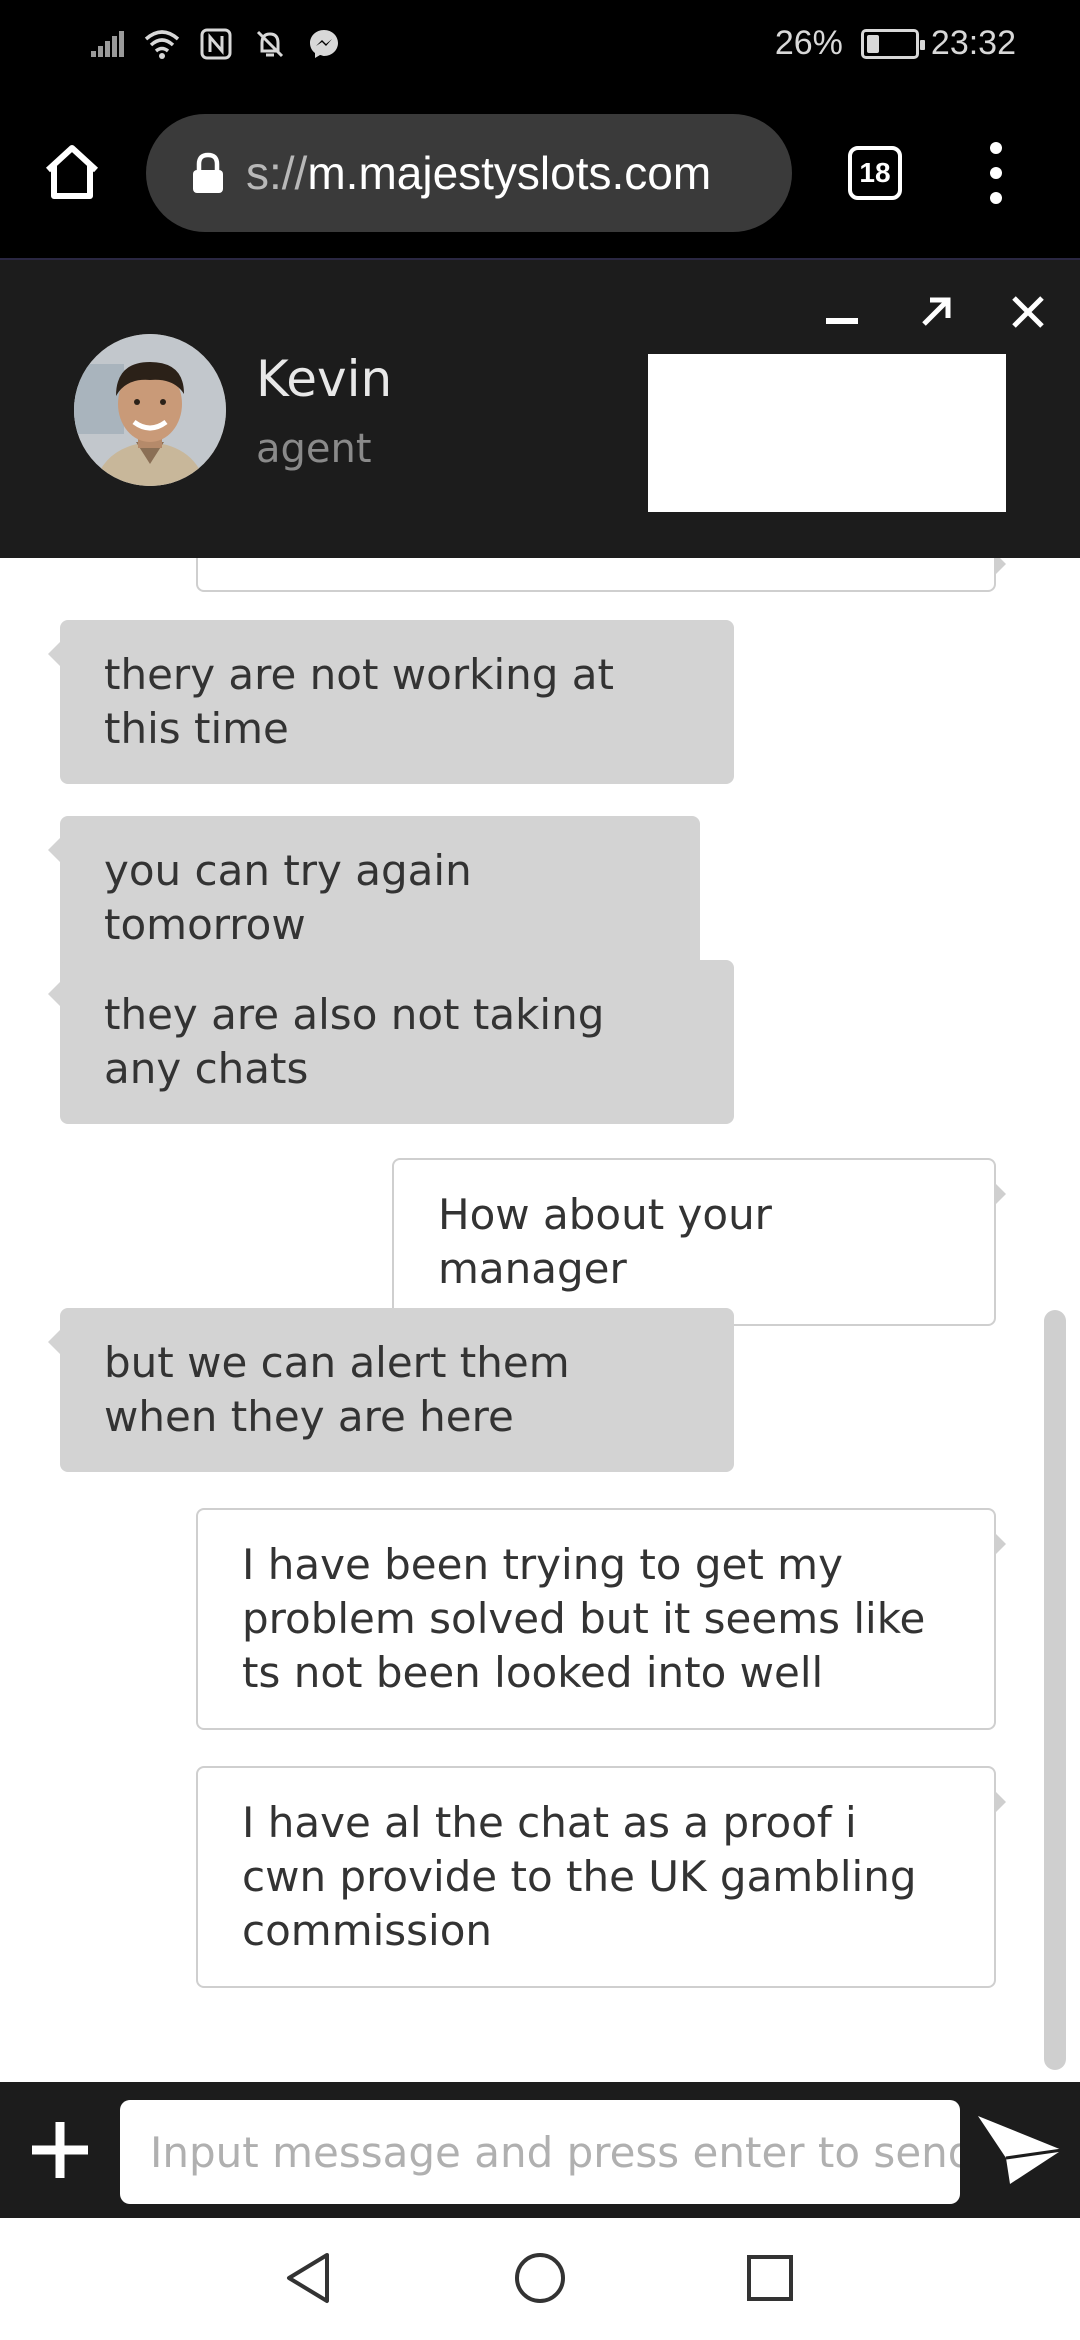 This screenshot has width=1080, height=2340. I want to click on agent-role: agent, so click(314, 449).